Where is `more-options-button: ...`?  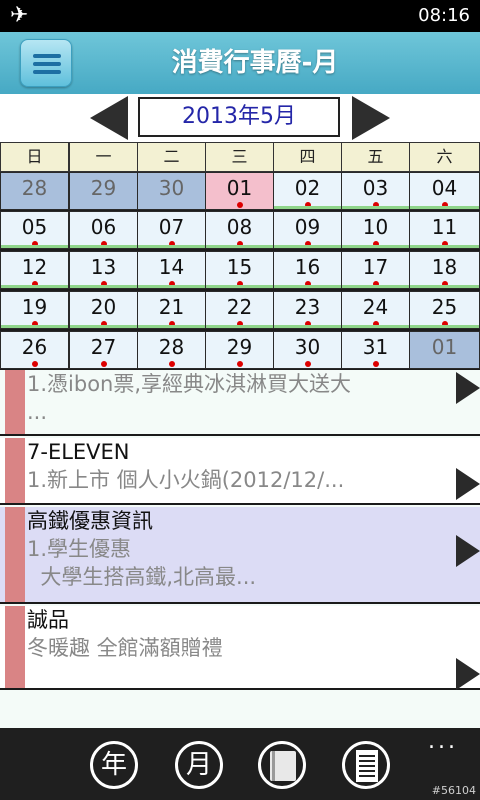
more-options-button: ... is located at coordinates (443, 742).